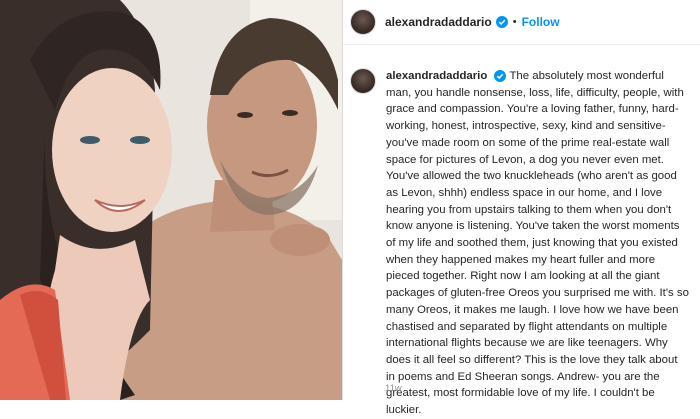 The height and width of the screenshot is (419, 700). Describe the element at coordinates (541, 22) in the screenshot. I see `follow-button: Follow` at that location.